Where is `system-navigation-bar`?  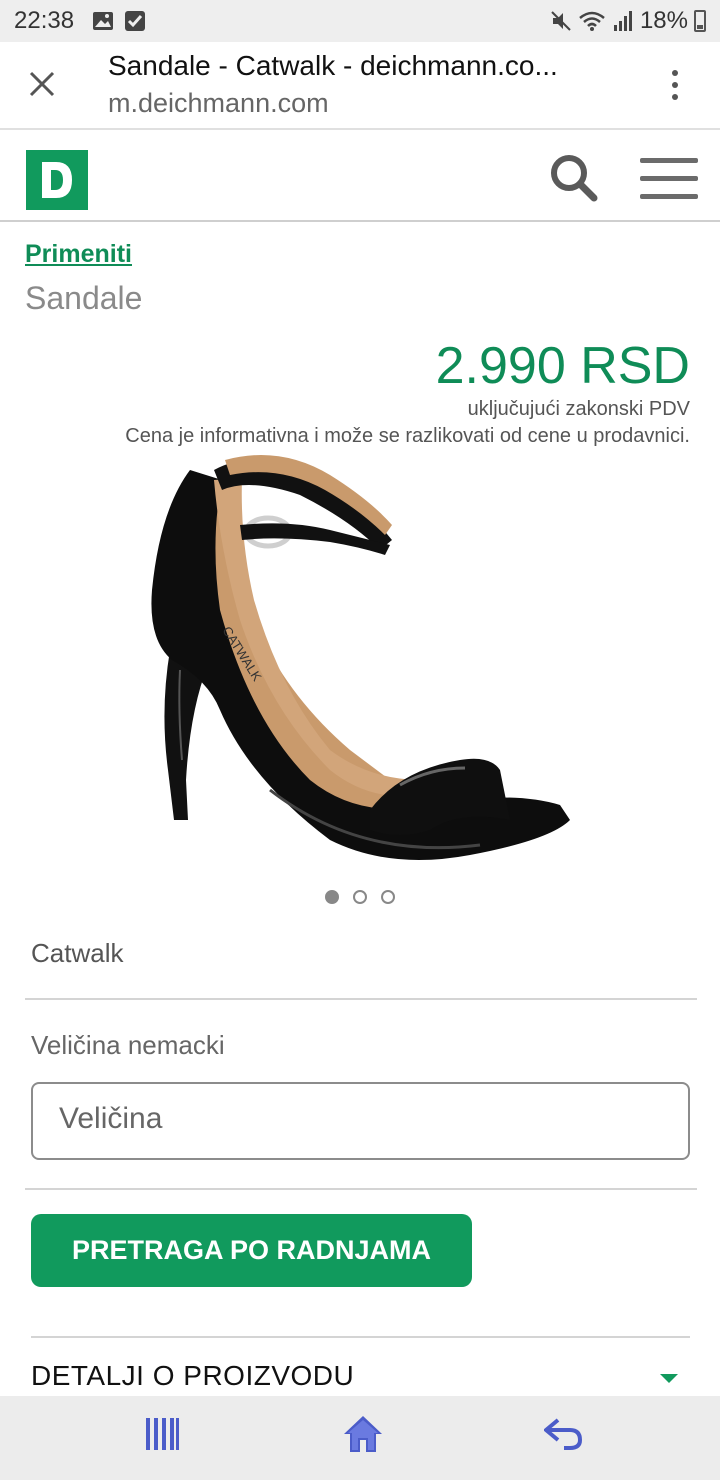
system-navigation-bar is located at coordinates (360, 1438).